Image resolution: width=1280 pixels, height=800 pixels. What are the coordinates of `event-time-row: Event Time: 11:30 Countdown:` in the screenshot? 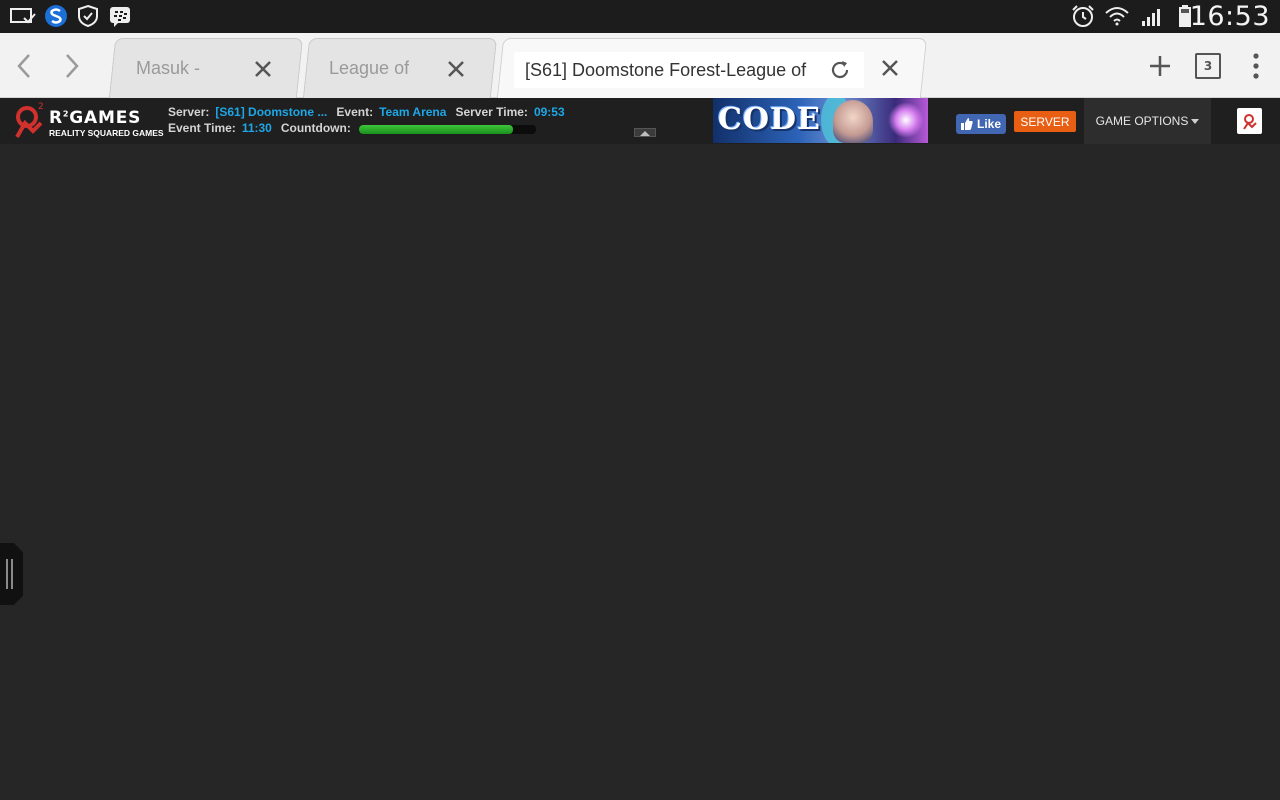 It's located at (262, 128).